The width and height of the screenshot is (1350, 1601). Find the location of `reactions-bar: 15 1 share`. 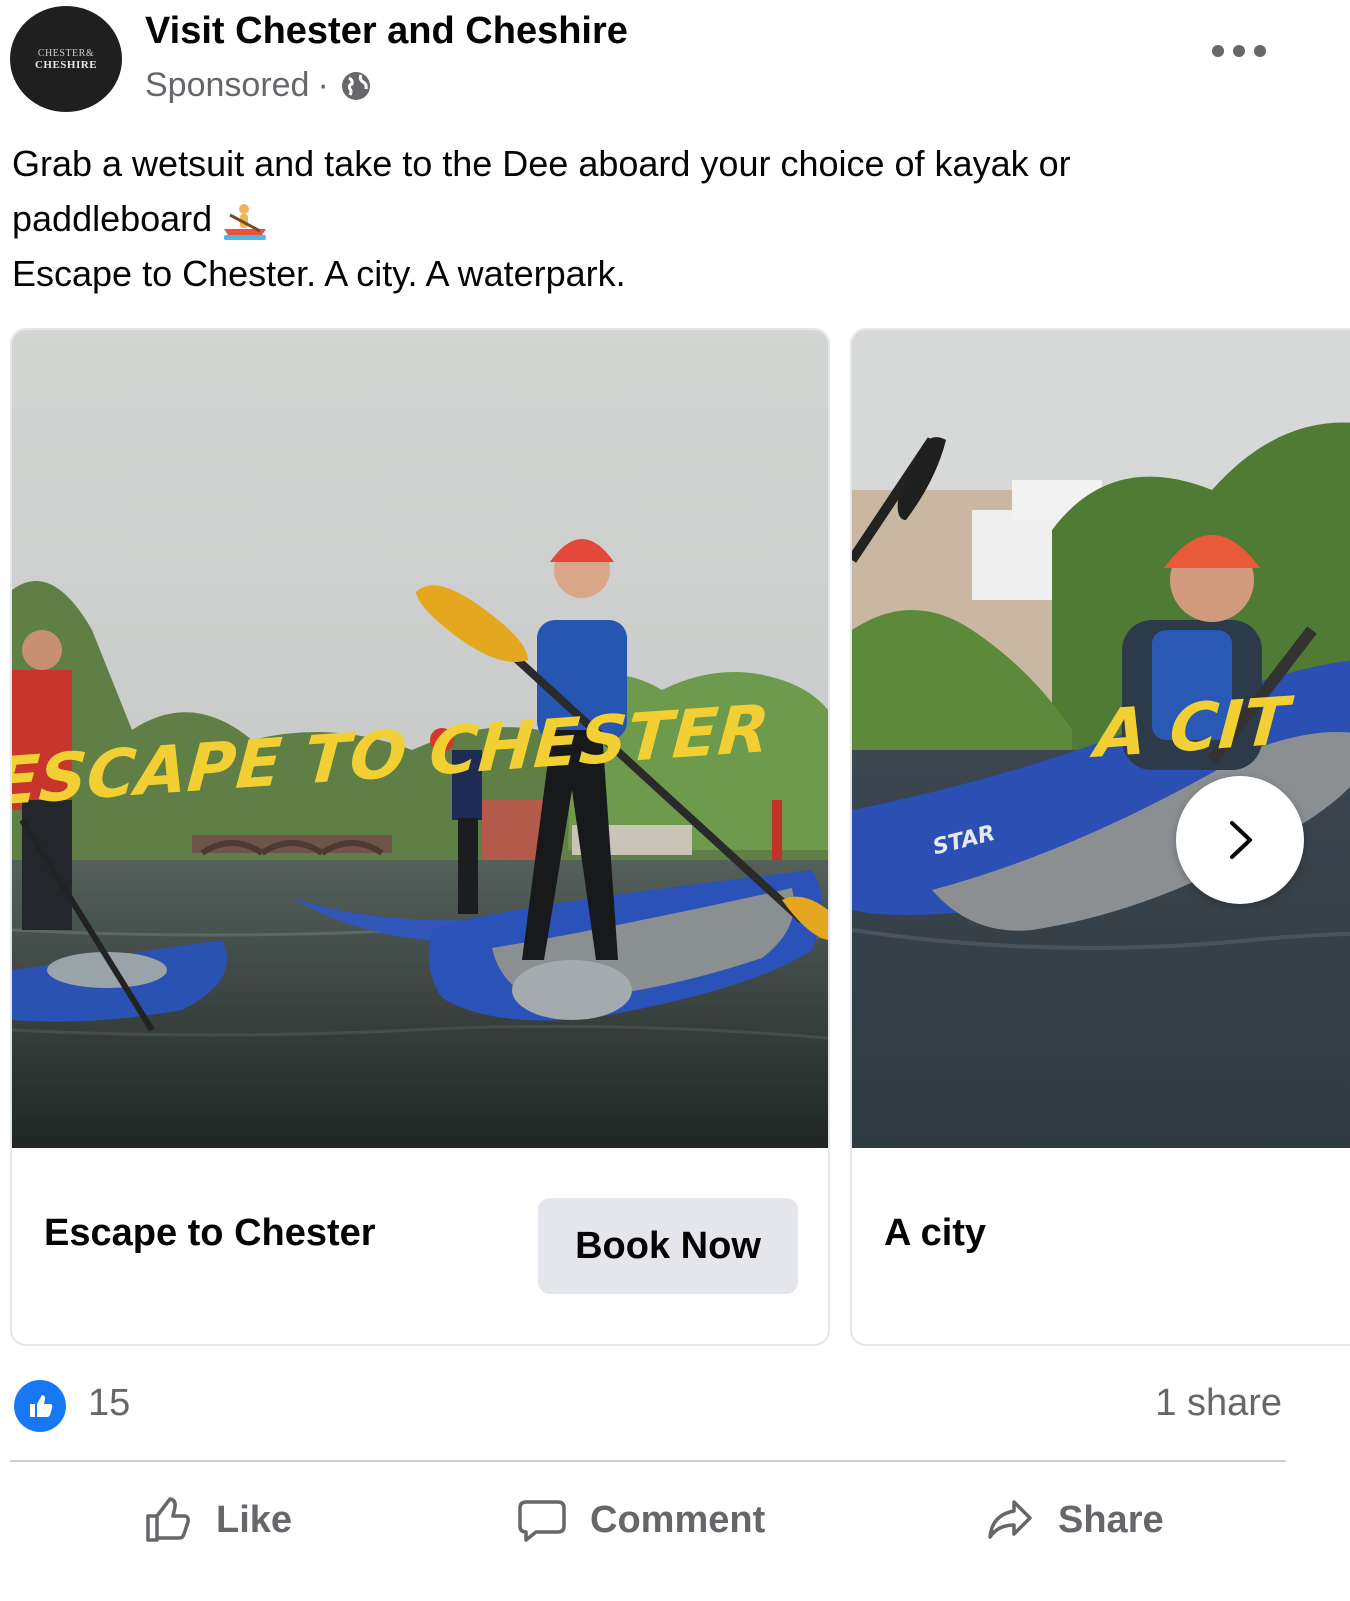

reactions-bar: 15 1 share is located at coordinates (675, 1405).